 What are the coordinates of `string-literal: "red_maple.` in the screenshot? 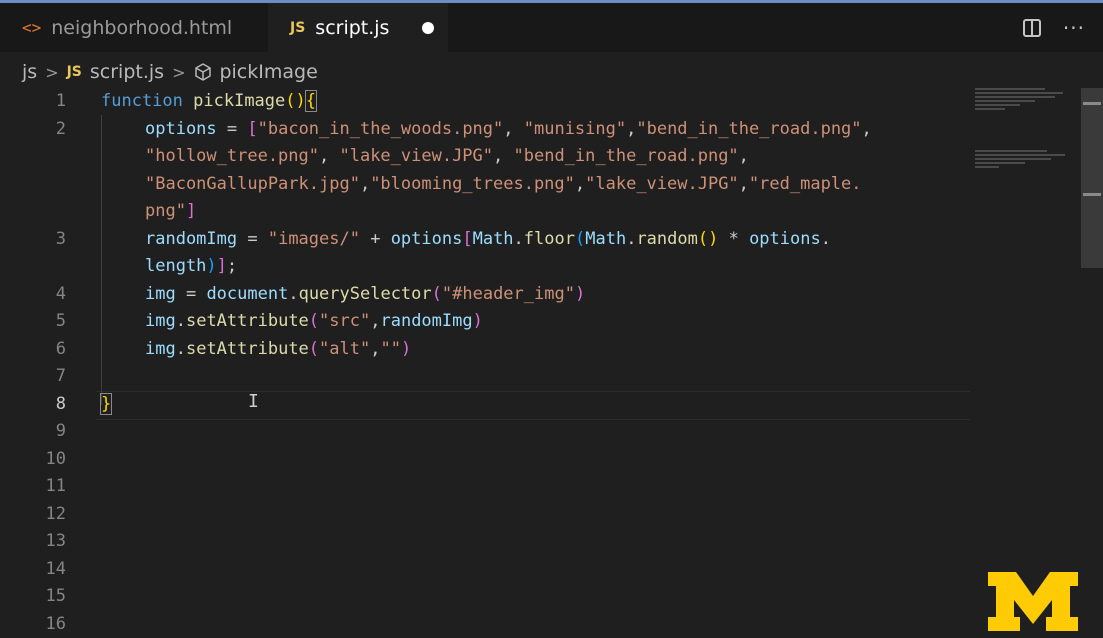 It's located at (805, 184).